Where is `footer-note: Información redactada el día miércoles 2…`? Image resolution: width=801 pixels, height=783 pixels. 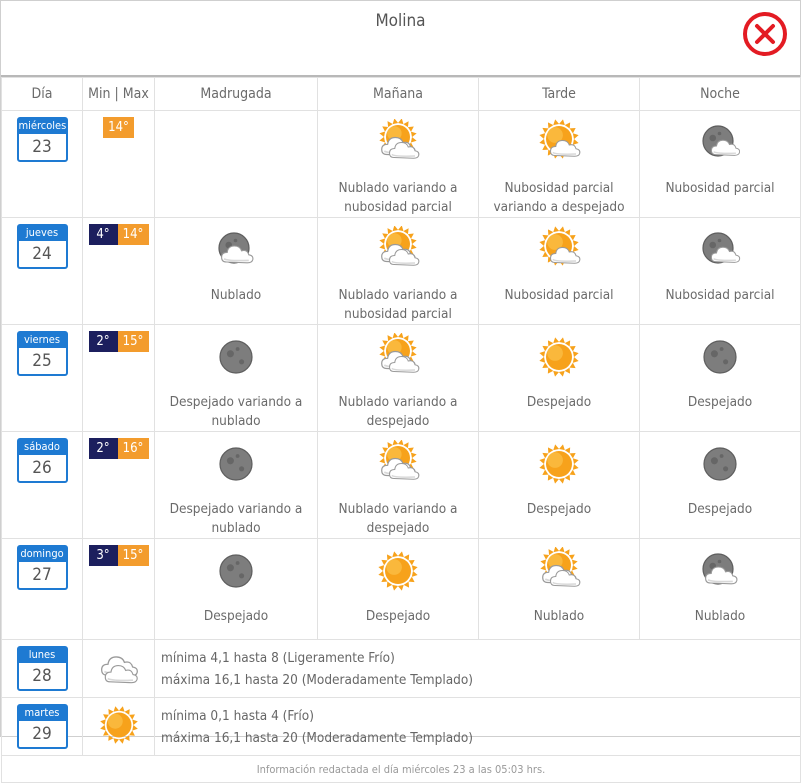 footer-note: Información redactada el día miércoles 2… is located at coordinates (401, 769).